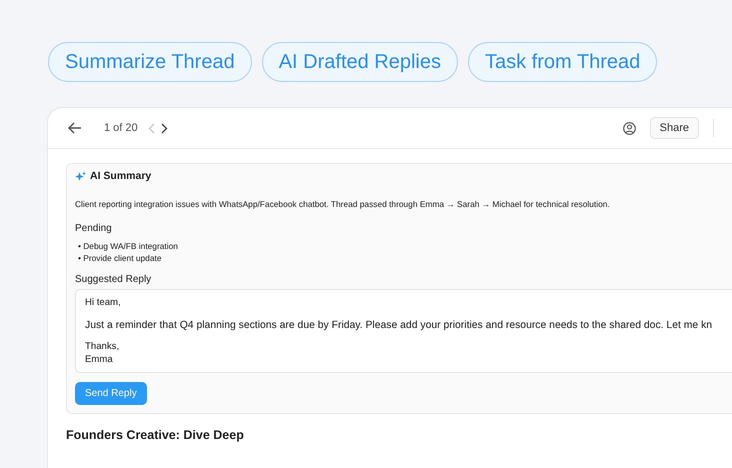  Describe the element at coordinates (164, 128) in the screenshot. I see `next-chevron-icon` at that location.